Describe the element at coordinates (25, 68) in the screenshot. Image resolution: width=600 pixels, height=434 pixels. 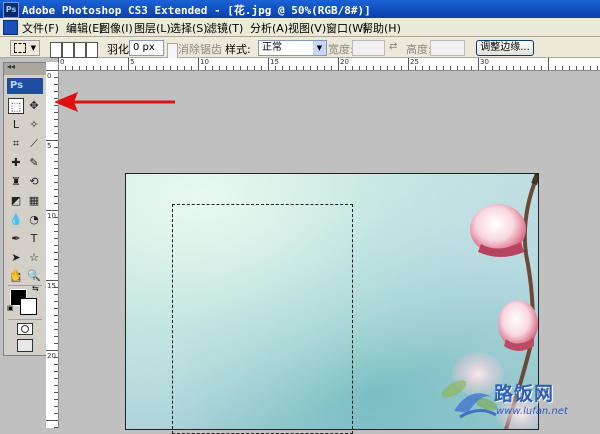
I see `toolbox-grip: ◂◂` at that location.